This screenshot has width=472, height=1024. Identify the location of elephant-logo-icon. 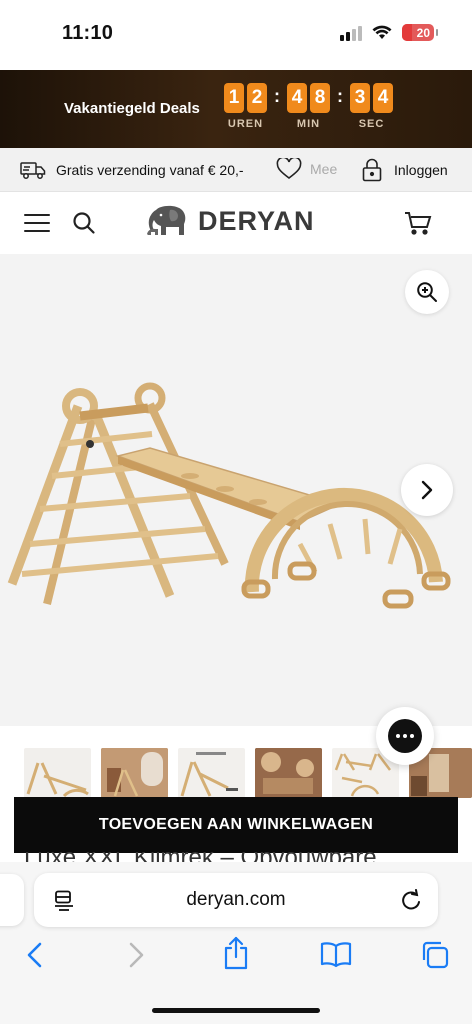
(166, 220).